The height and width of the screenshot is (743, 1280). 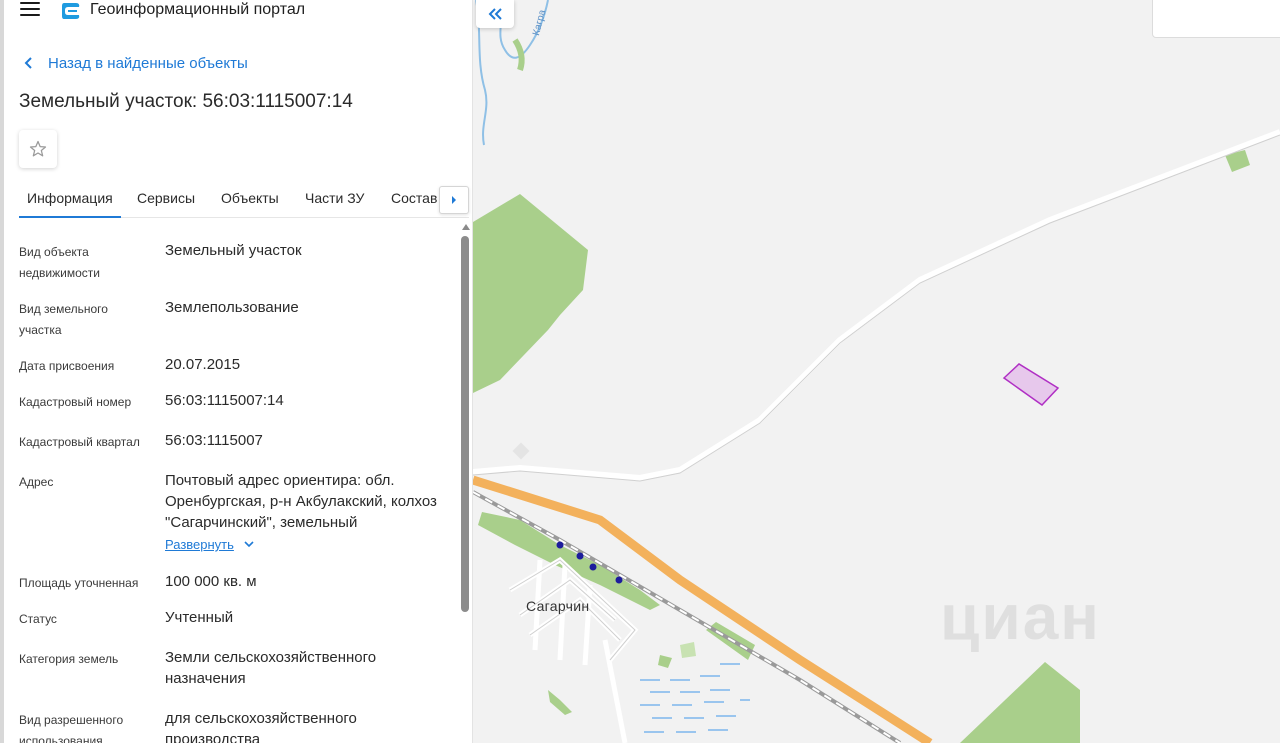 What do you see at coordinates (211, 581) in the screenshot?
I see `info-value: 100 000 кв. м` at bounding box center [211, 581].